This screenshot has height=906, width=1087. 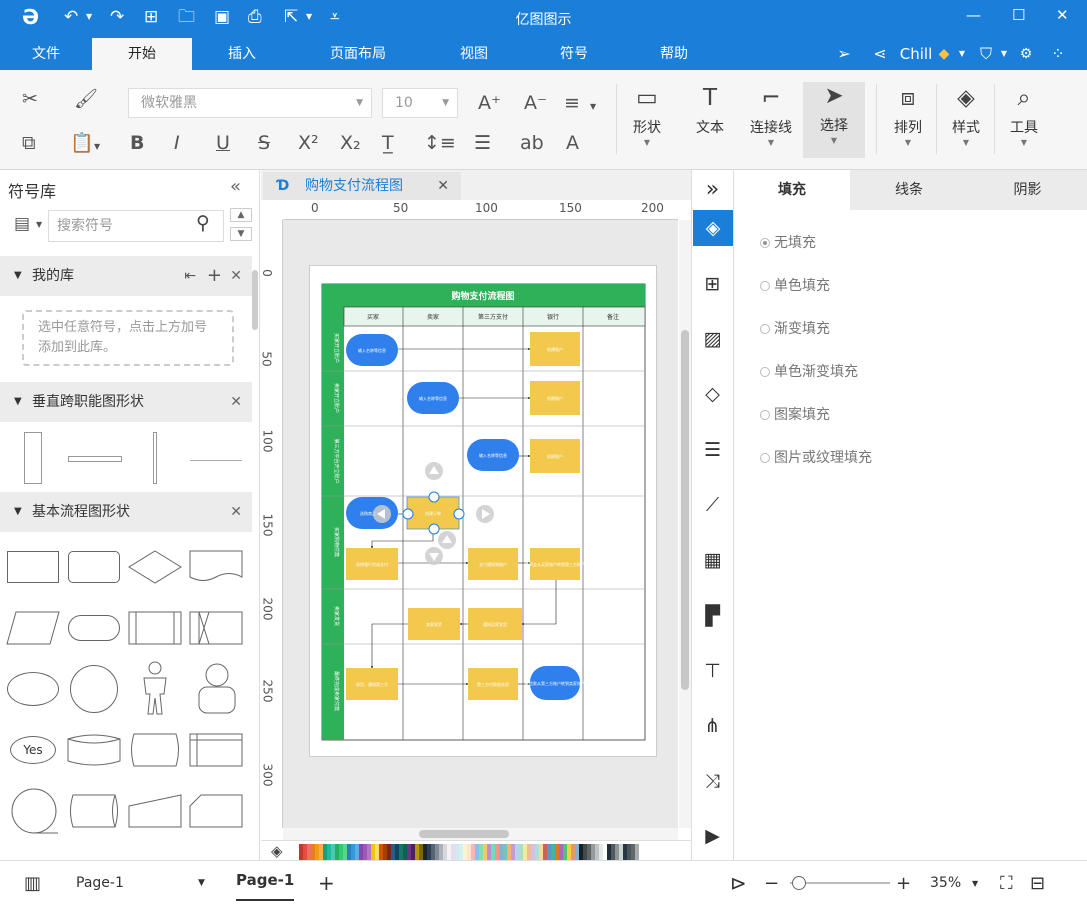 I want to click on theme-icon: ⊞, so click(x=712, y=284).